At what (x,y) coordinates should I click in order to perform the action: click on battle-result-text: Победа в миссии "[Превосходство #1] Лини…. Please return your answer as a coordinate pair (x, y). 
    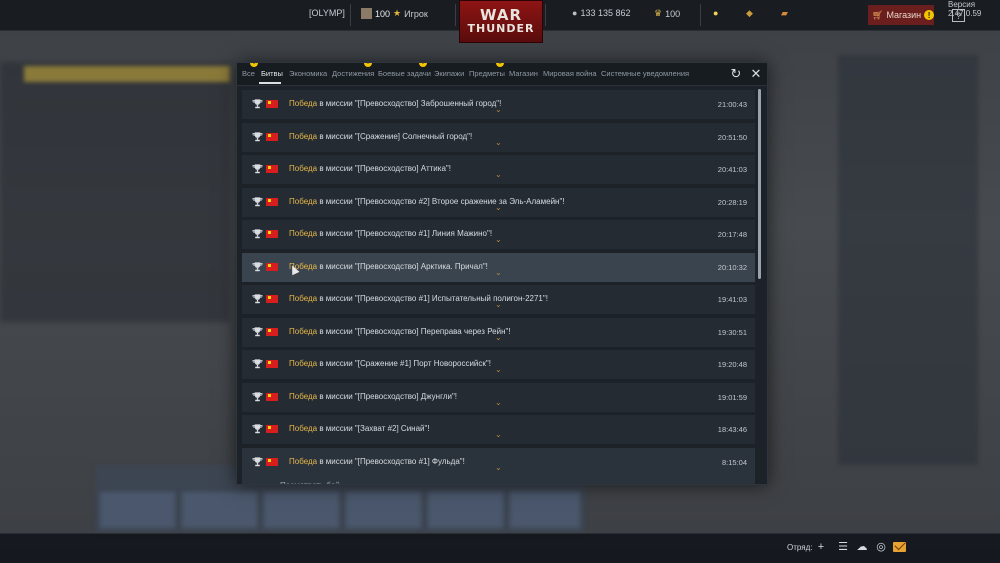
    Looking at the image, I should click on (390, 233).